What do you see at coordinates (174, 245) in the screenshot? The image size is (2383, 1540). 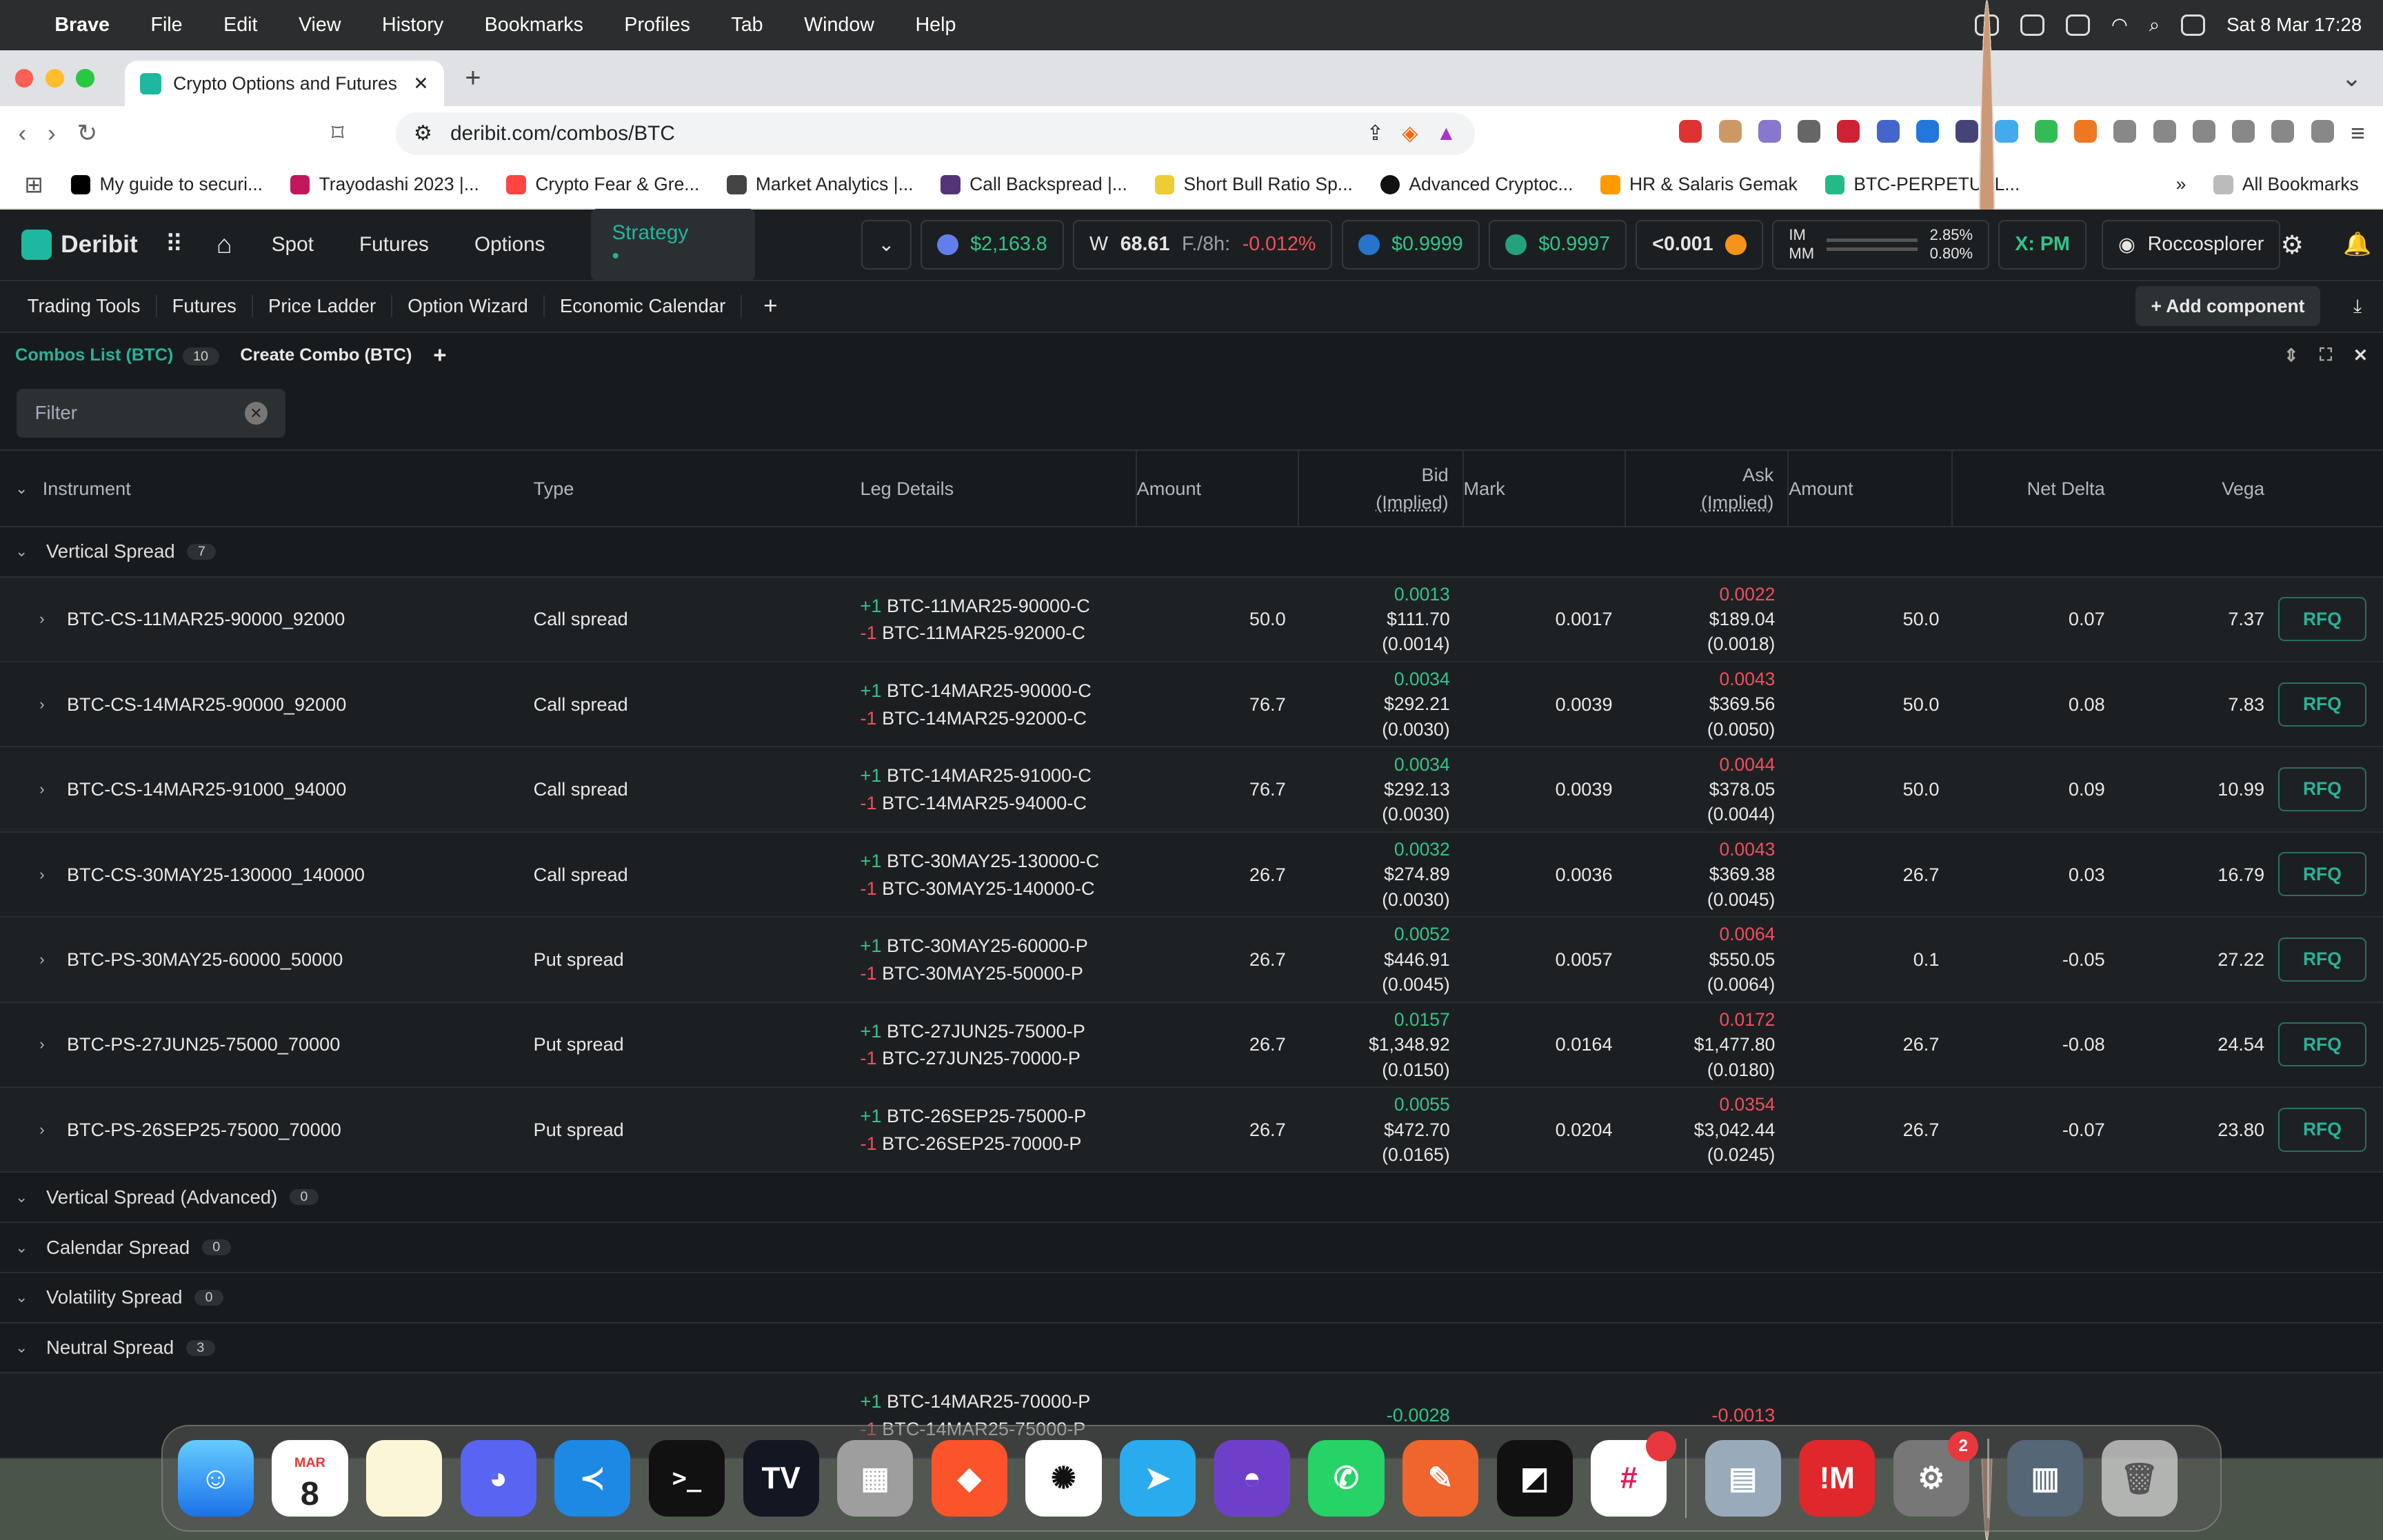 I see `apps-menu-icon: ⠿` at bounding box center [174, 245].